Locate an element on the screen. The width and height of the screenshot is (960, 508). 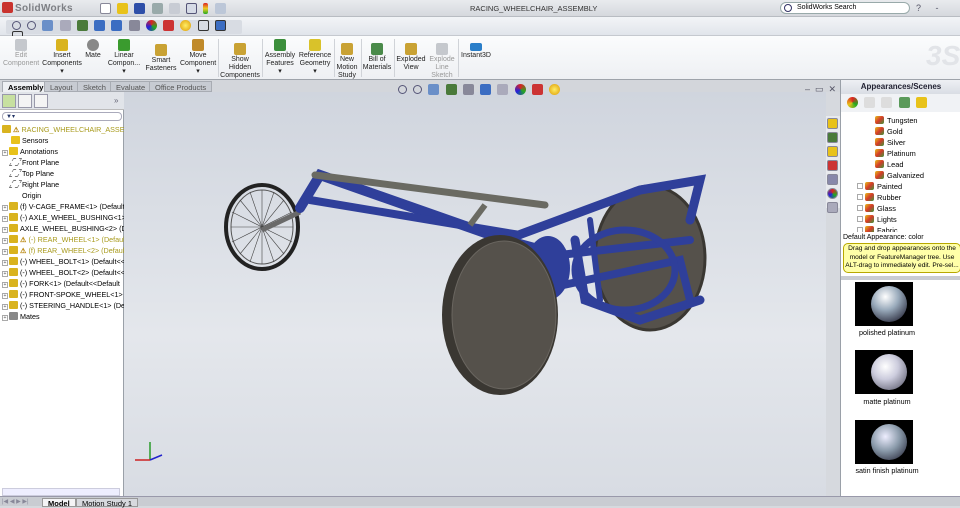
zoom-to-fit-icon is located at coordinates (402, 89).